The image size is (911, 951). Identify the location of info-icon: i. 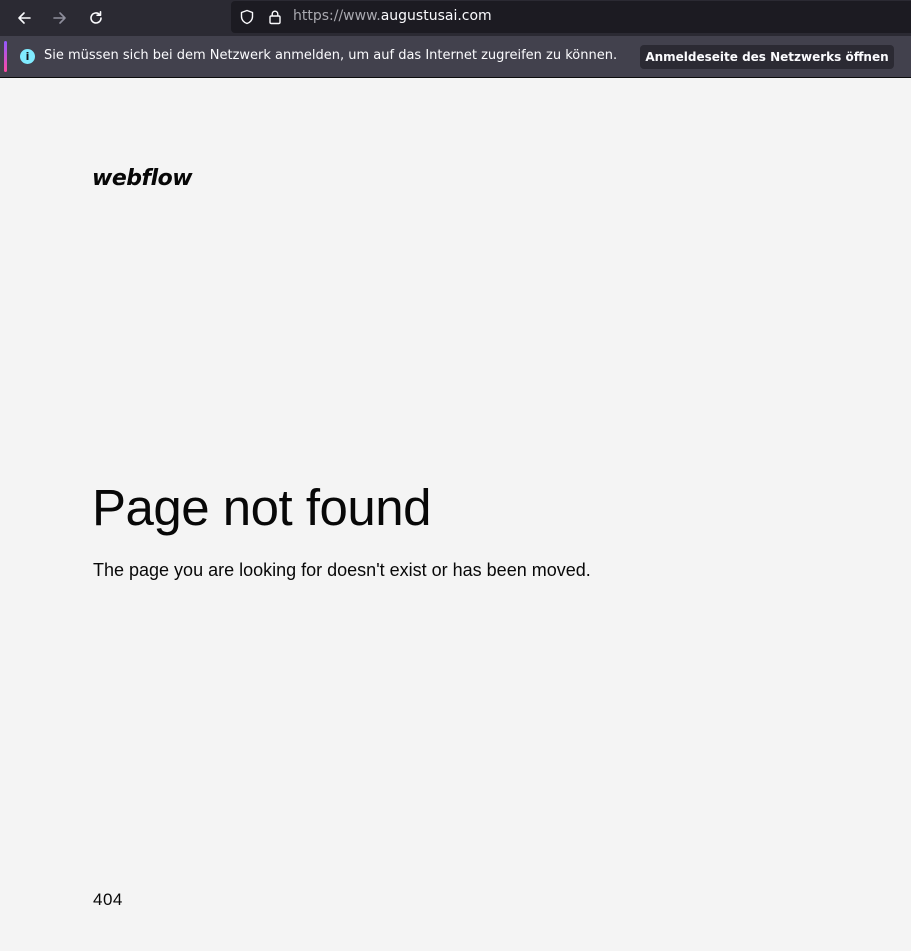
(27, 56).